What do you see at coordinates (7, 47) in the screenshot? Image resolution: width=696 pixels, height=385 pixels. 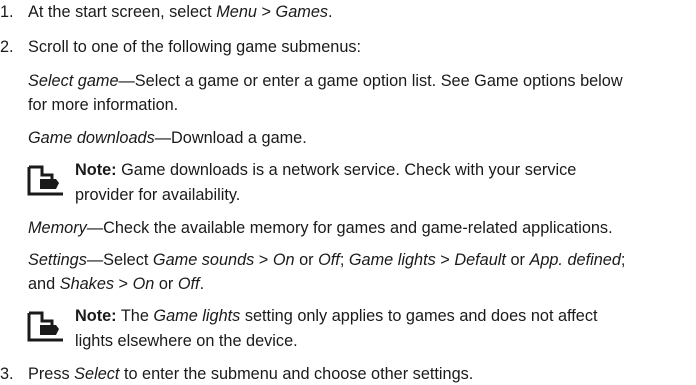 I see `step-number: 2.` at bounding box center [7, 47].